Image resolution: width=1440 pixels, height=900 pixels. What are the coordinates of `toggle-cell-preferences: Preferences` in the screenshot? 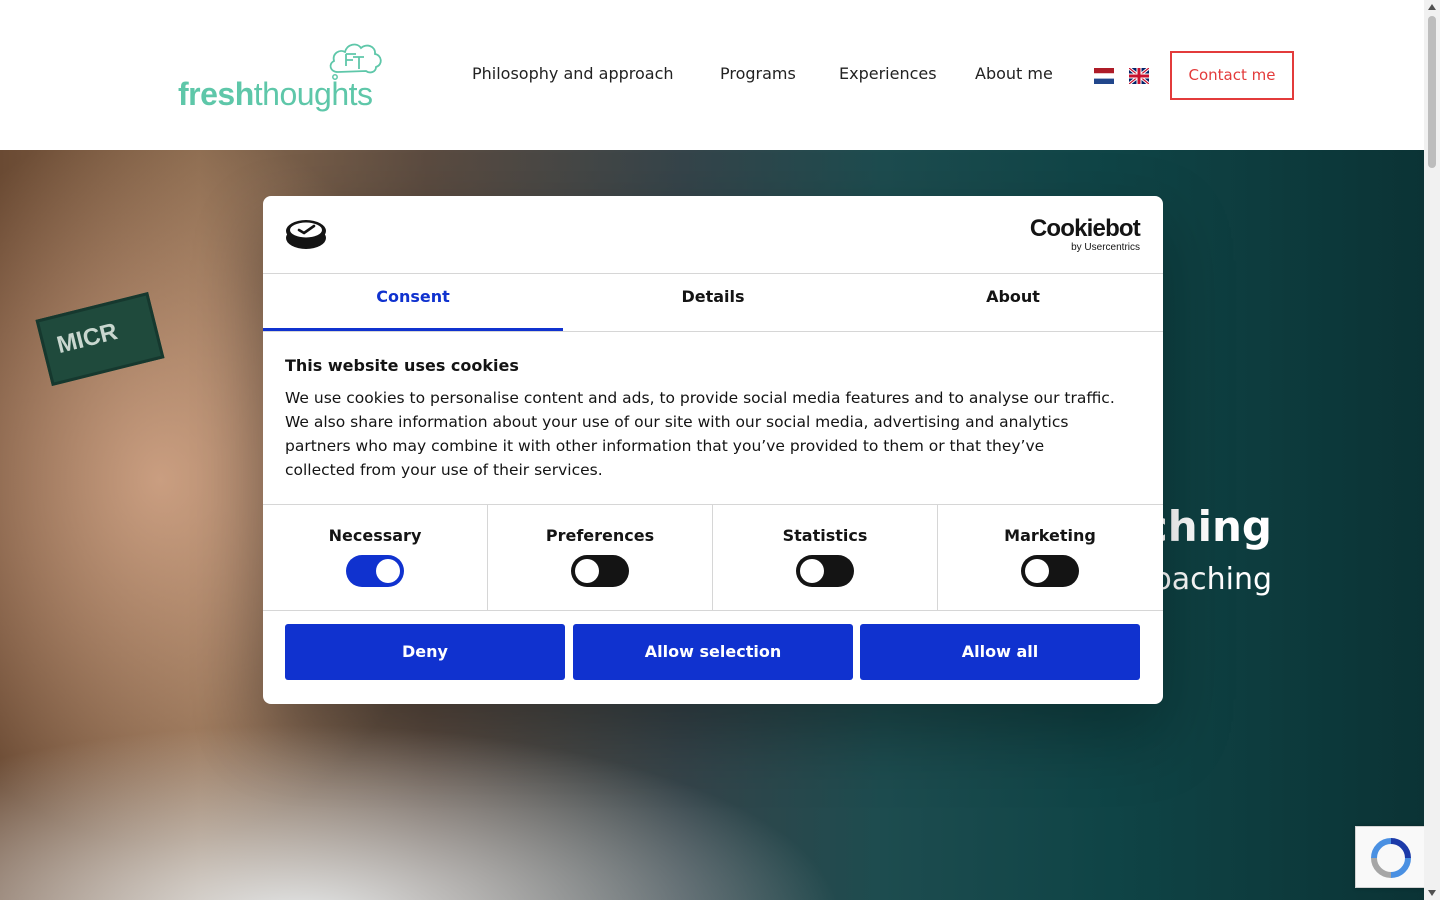 It's located at (600, 557).